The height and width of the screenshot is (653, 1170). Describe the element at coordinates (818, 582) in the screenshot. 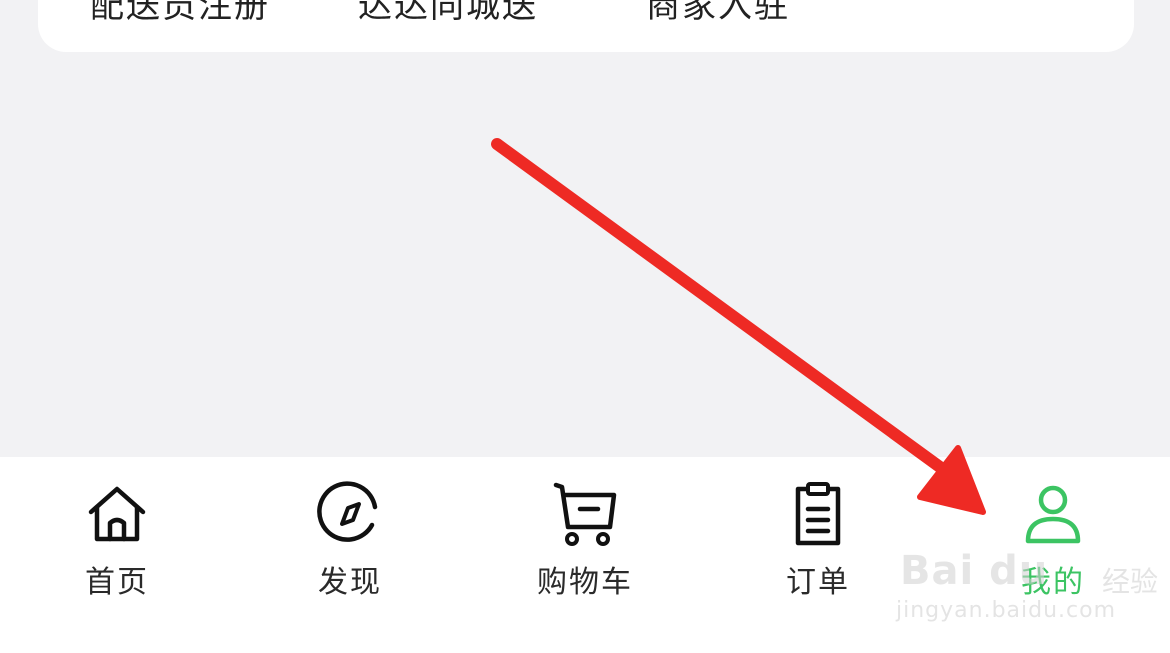

I see `tab-orders-label: 订单` at that location.